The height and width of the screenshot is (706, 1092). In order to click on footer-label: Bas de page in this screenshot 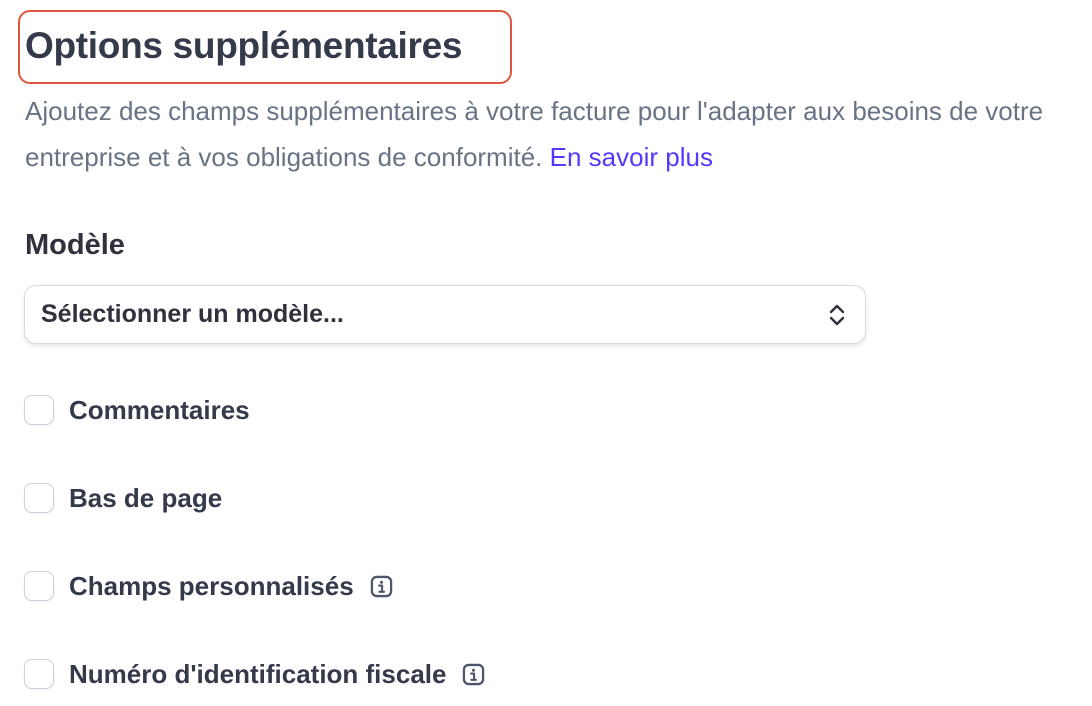, I will do `click(146, 497)`.